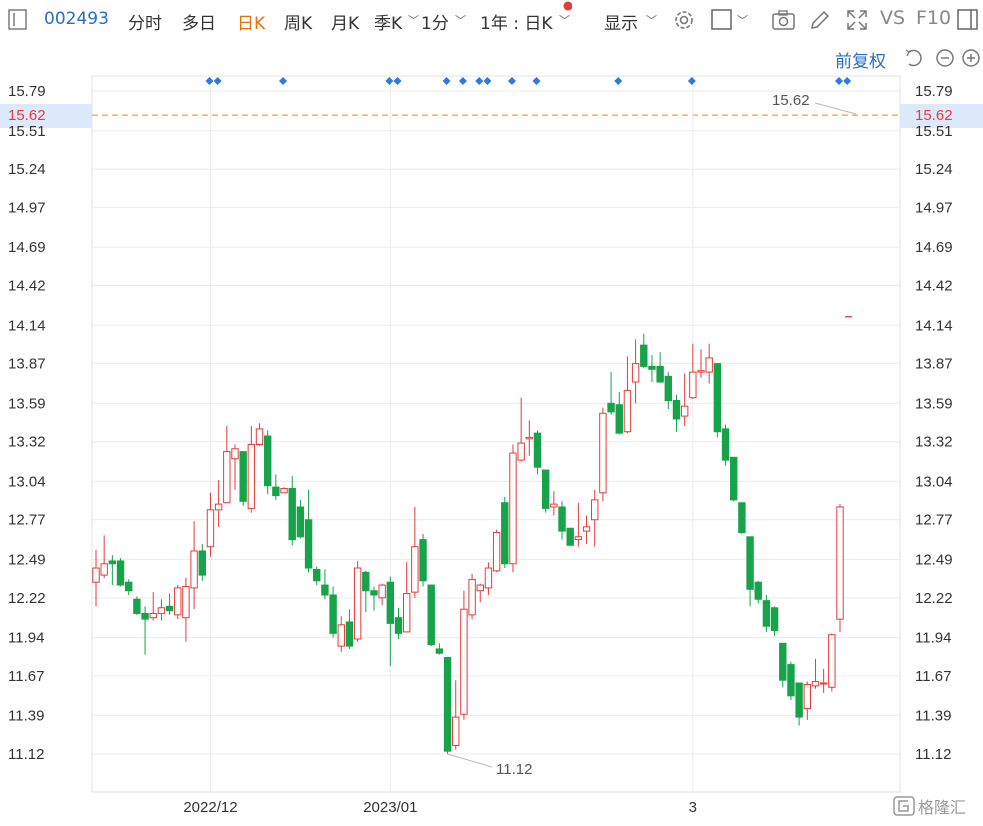 Image resolution: width=983 pixels, height=826 pixels. I want to click on current-price-highlight-right, so click(941, 116).